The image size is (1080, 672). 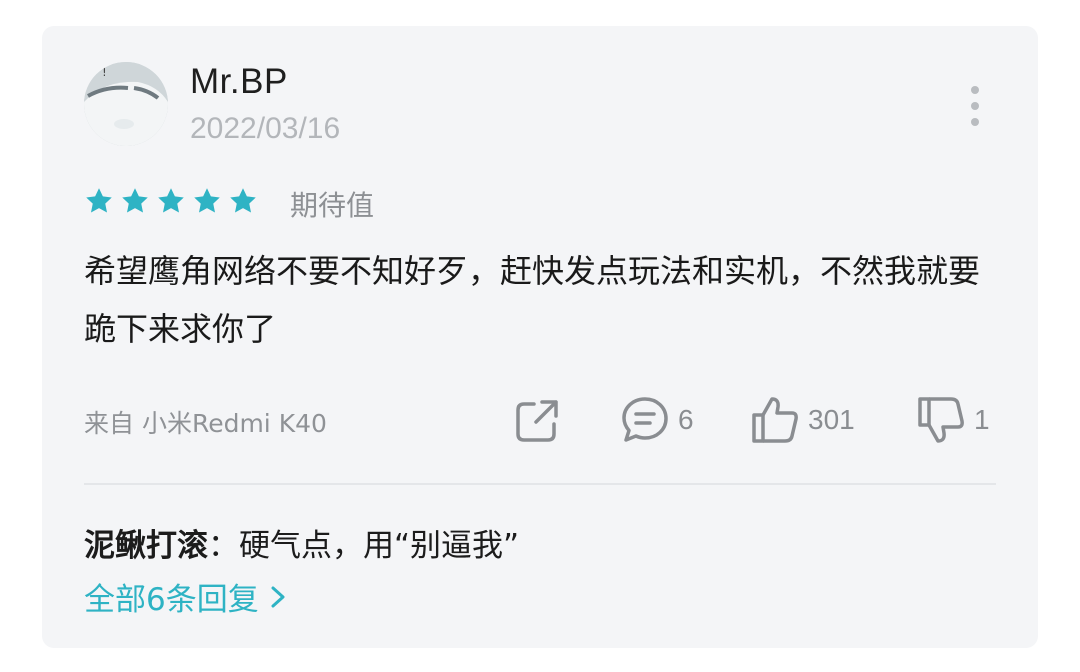 What do you see at coordinates (686, 419) in the screenshot?
I see `comment-count: 6` at bounding box center [686, 419].